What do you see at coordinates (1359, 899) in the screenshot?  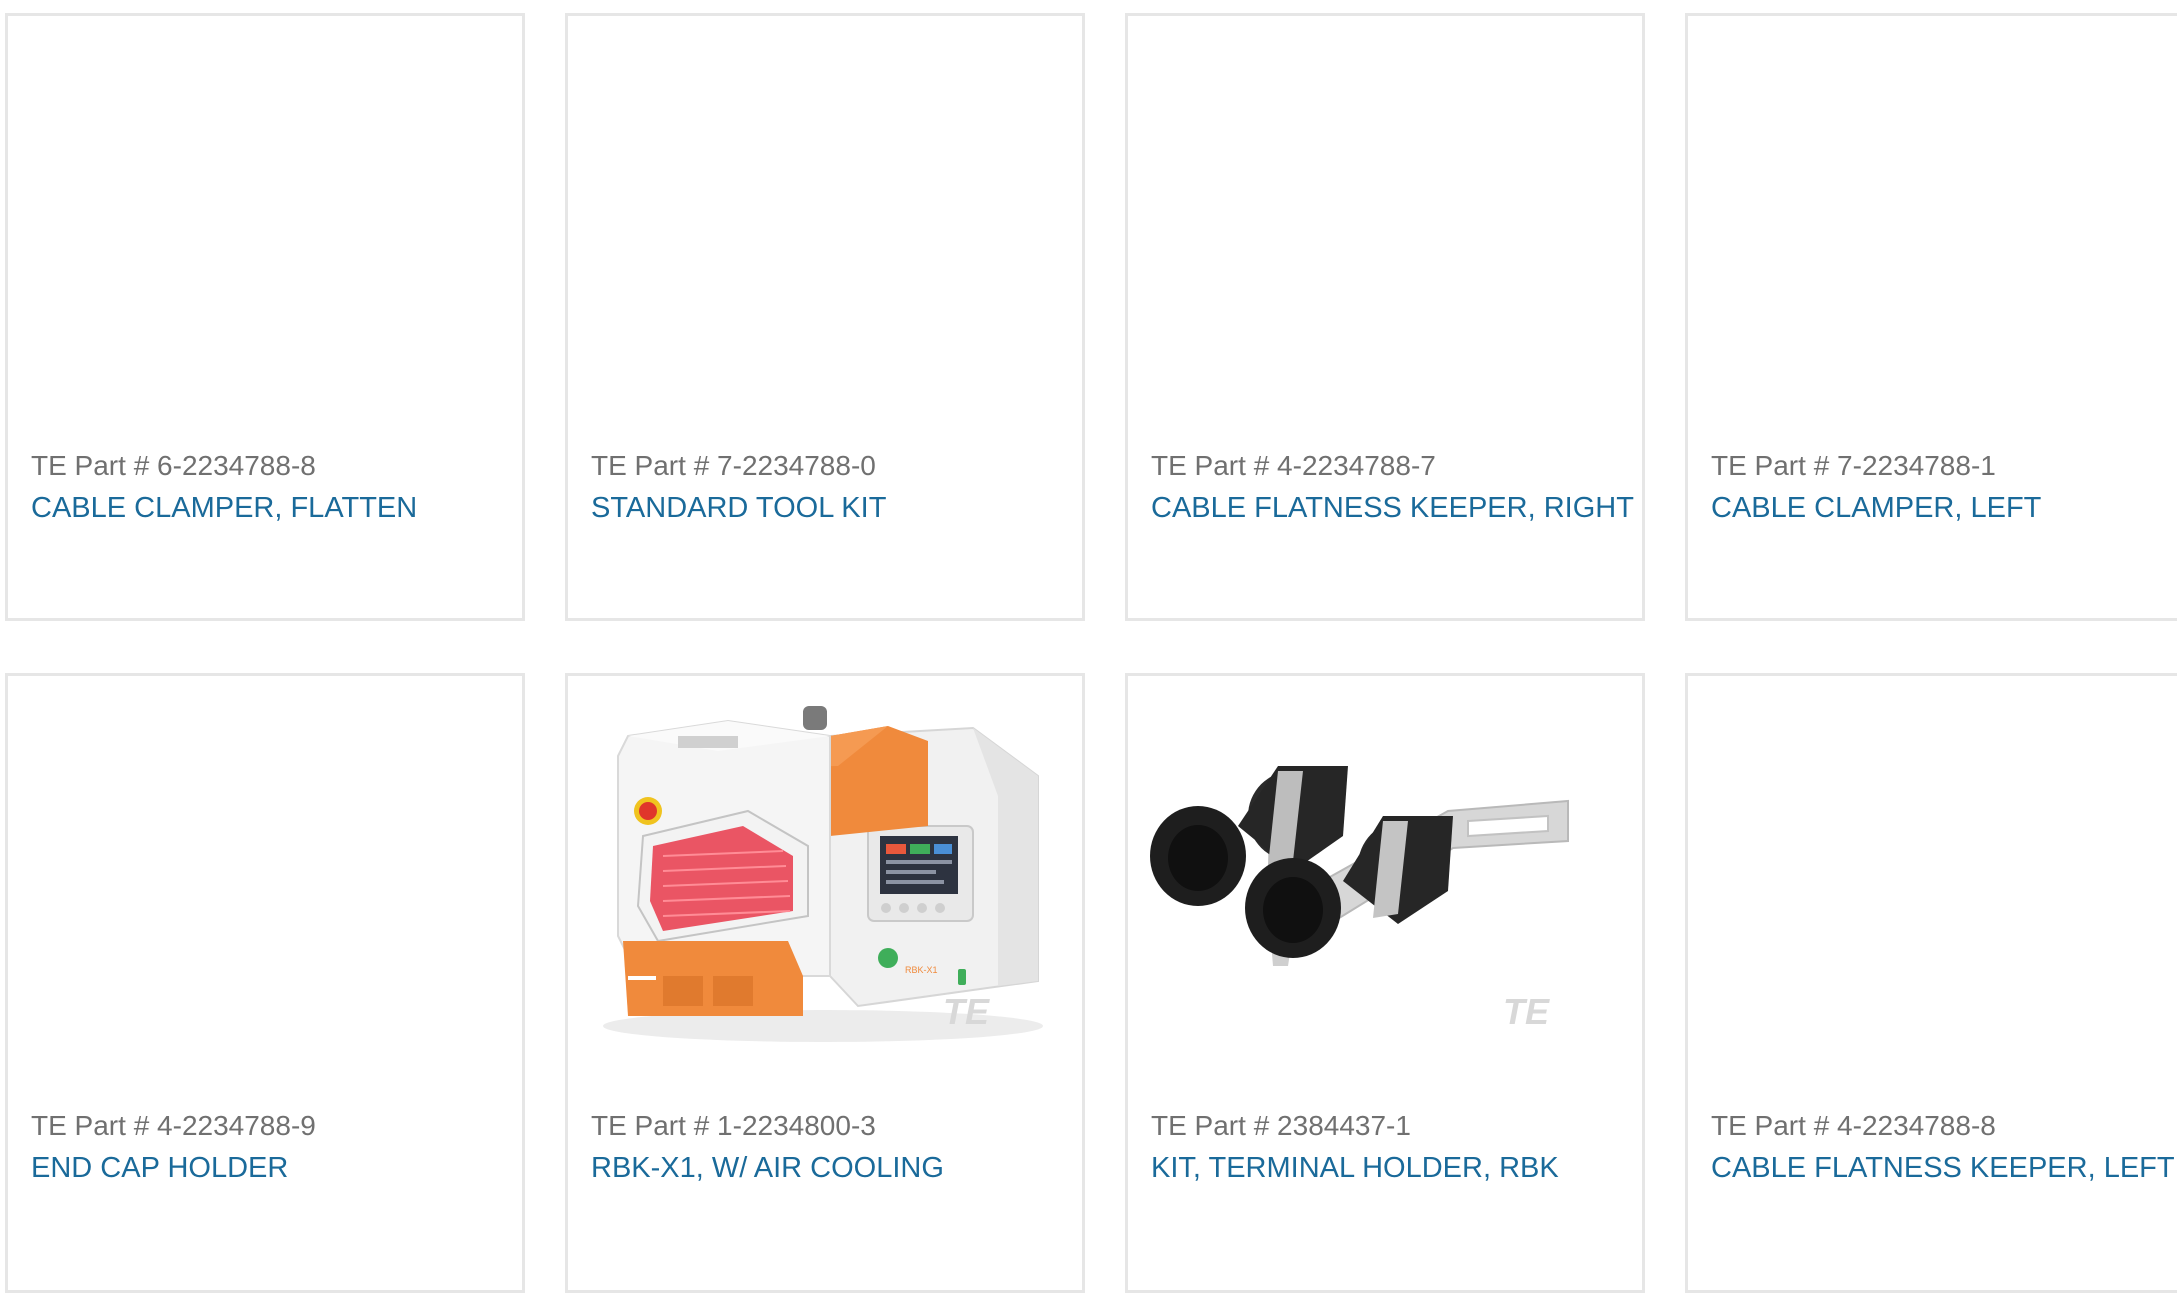 I see `terminal-holder-photo: TE` at bounding box center [1359, 899].